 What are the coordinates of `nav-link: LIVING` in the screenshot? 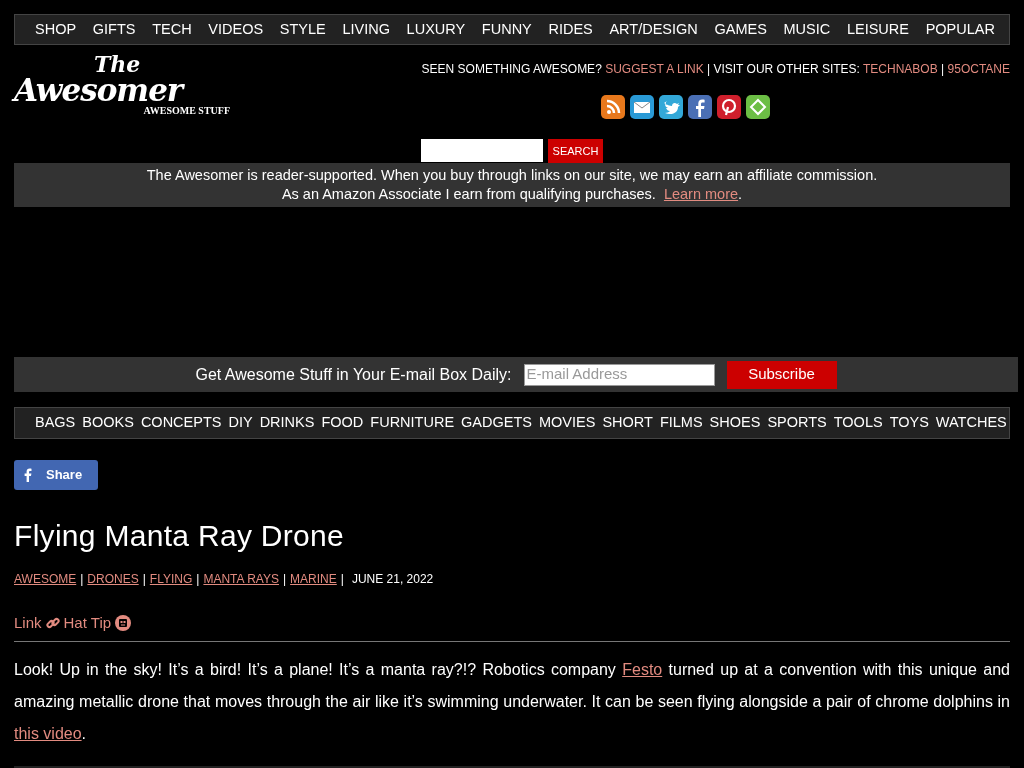 It's located at (366, 29).